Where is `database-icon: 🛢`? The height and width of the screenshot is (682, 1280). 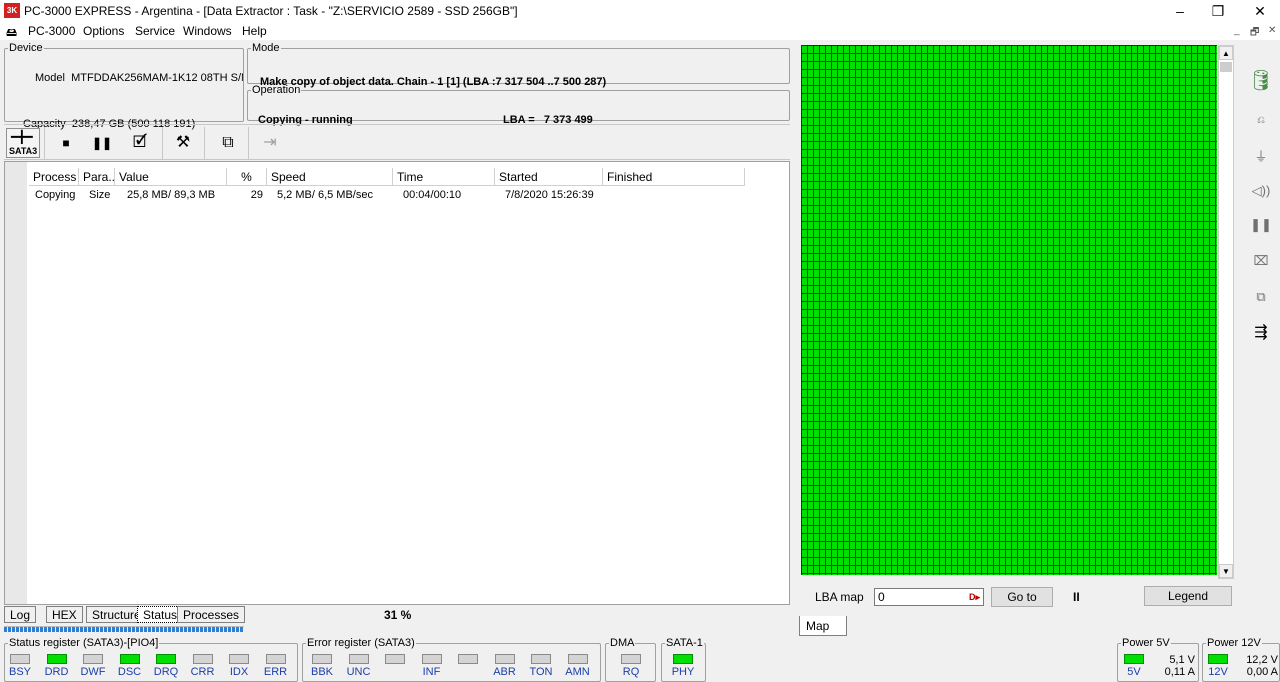 database-icon: 🛢 is located at coordinates (1261, 81).